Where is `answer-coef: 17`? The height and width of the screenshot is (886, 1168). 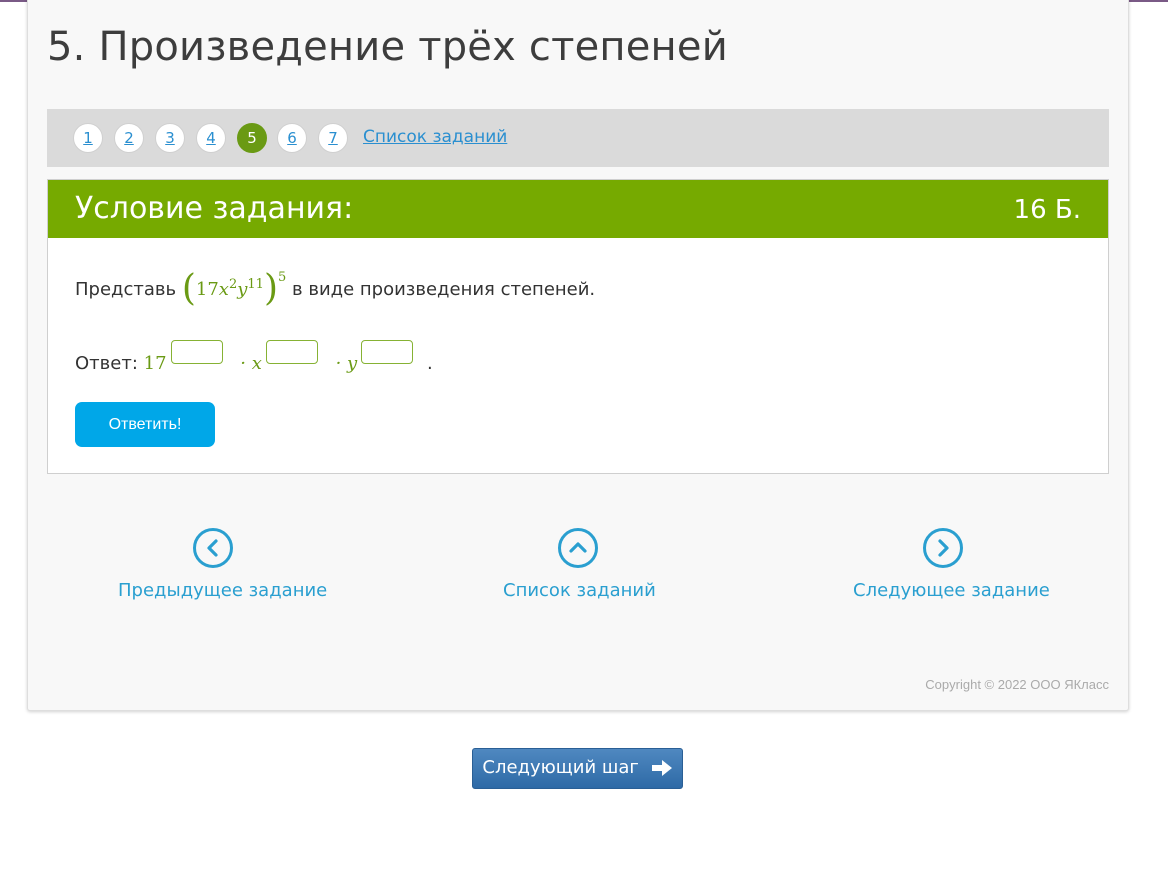
answer-coef: 17 is located at coordinates (155, 363).